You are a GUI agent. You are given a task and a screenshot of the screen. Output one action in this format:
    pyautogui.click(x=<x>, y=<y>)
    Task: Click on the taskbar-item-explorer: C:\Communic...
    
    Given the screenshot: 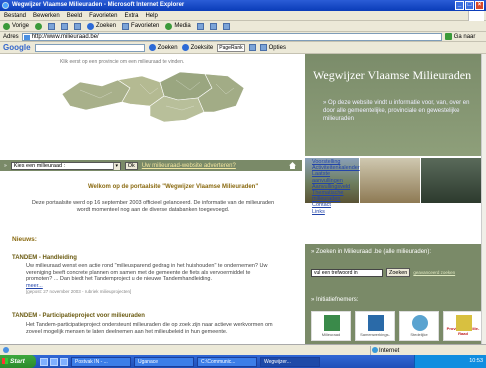 What is the action you would take?
    pyautogui.click(x=227, y=361)
    